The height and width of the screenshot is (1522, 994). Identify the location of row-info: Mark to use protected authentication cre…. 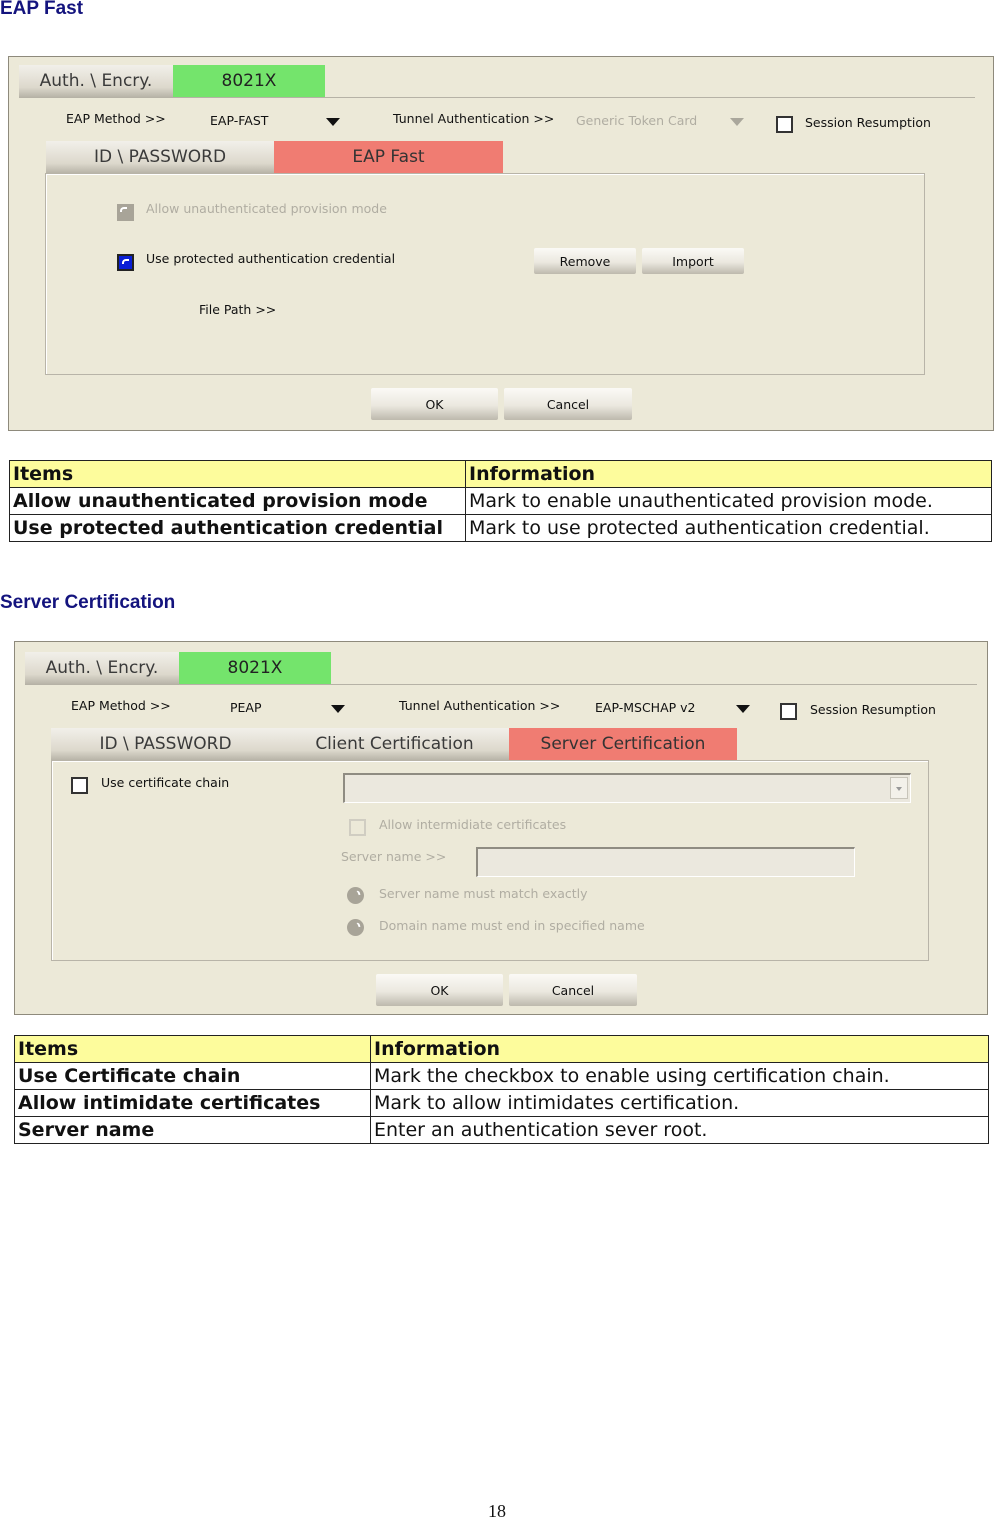
(728, 528).